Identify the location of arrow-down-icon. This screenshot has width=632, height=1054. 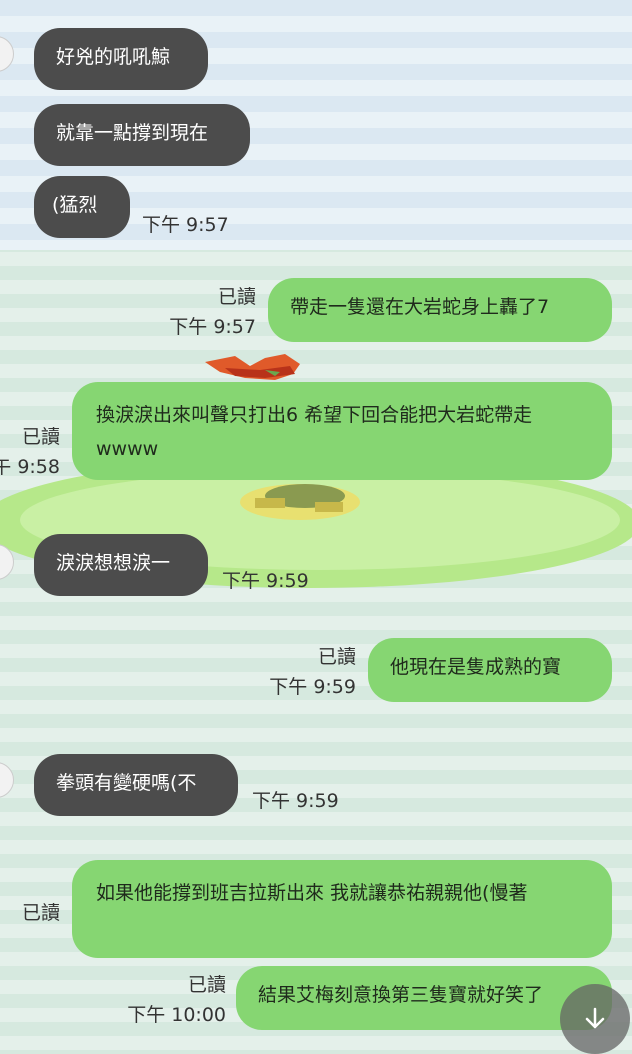
(595, 1018).